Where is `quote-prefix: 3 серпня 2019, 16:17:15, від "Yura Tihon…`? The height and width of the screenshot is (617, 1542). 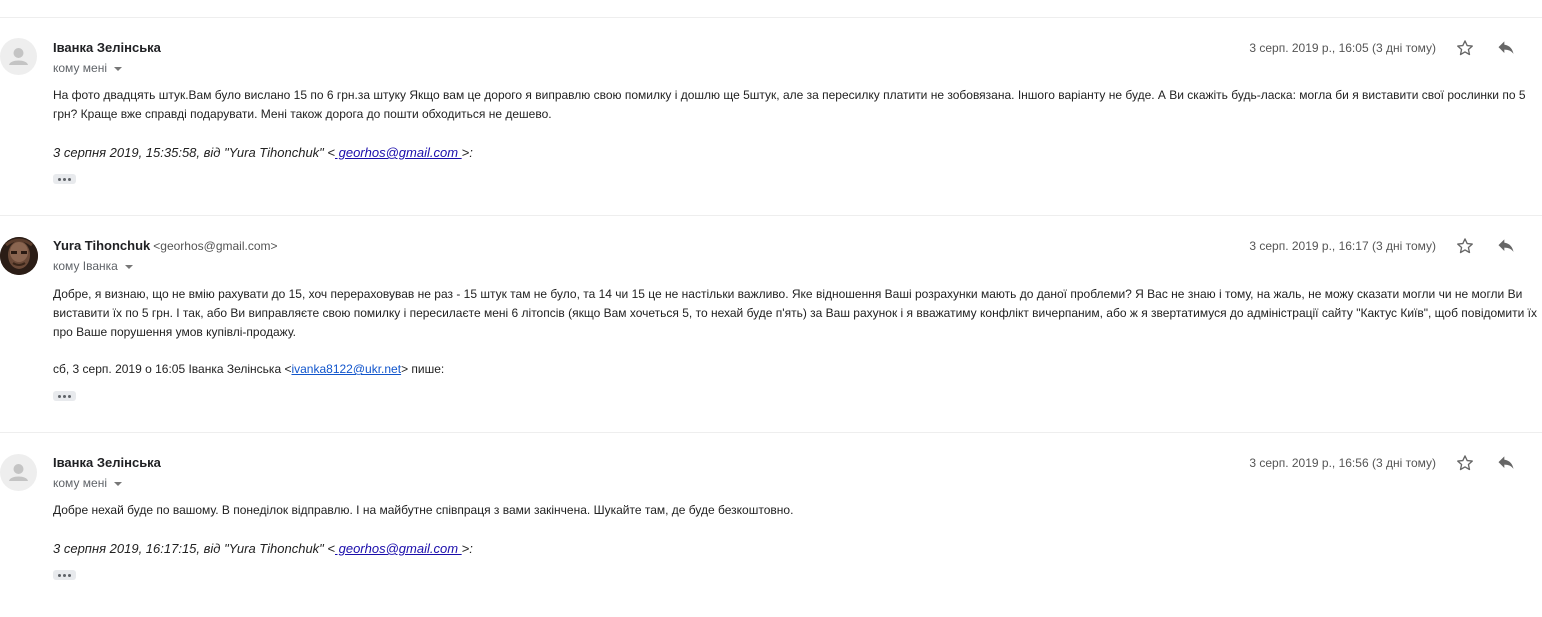 quote-prefix: 3 серпня 2019, 16:17:15, від "Yura Tihon… is located at coordinates (194, 548).